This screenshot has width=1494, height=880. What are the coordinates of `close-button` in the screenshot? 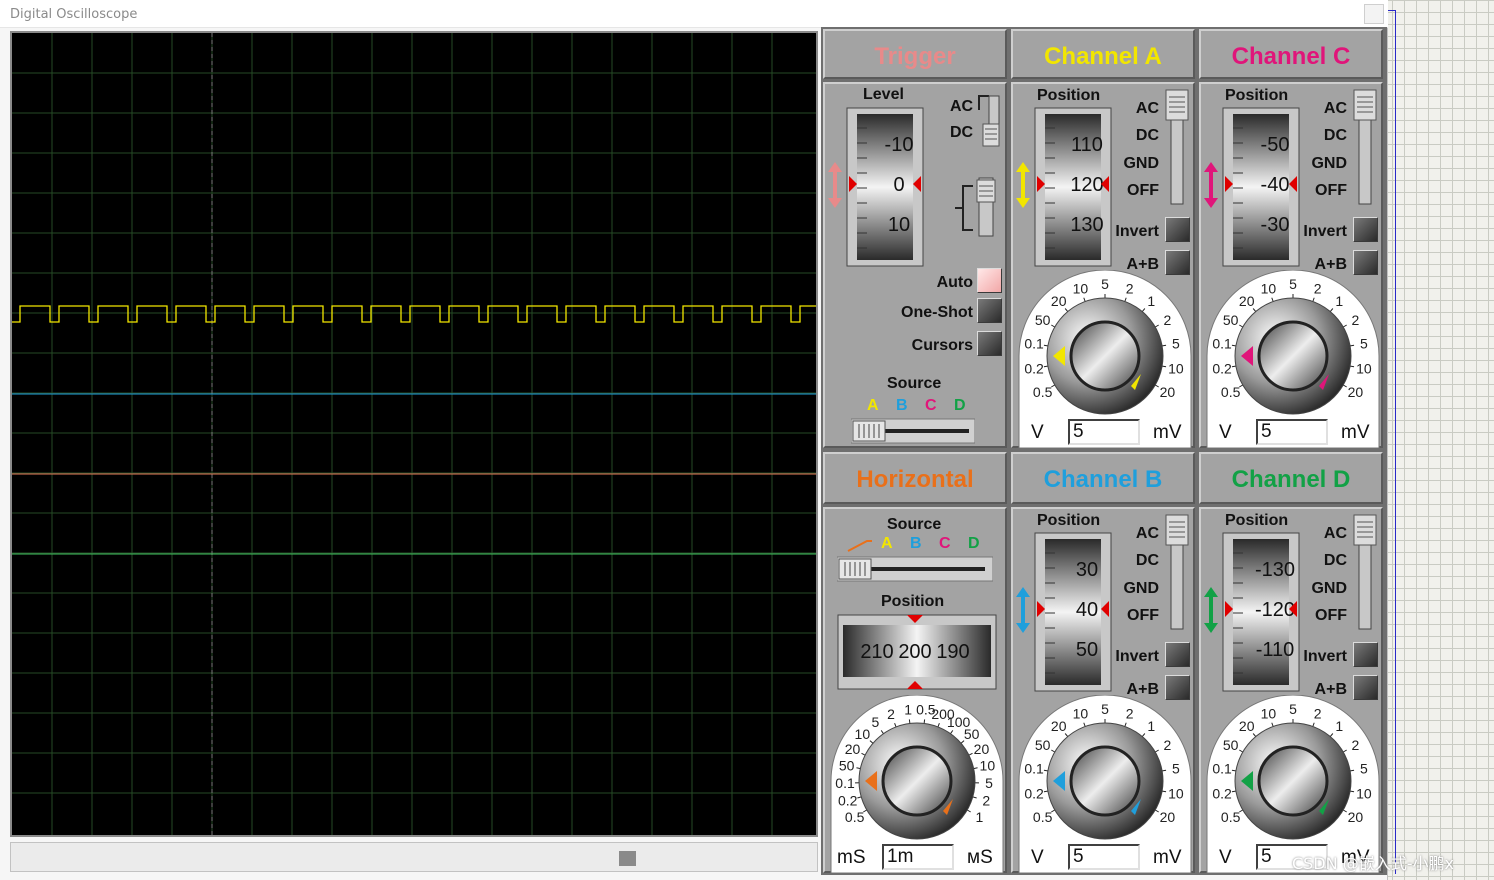 It's located at (1374, 14).